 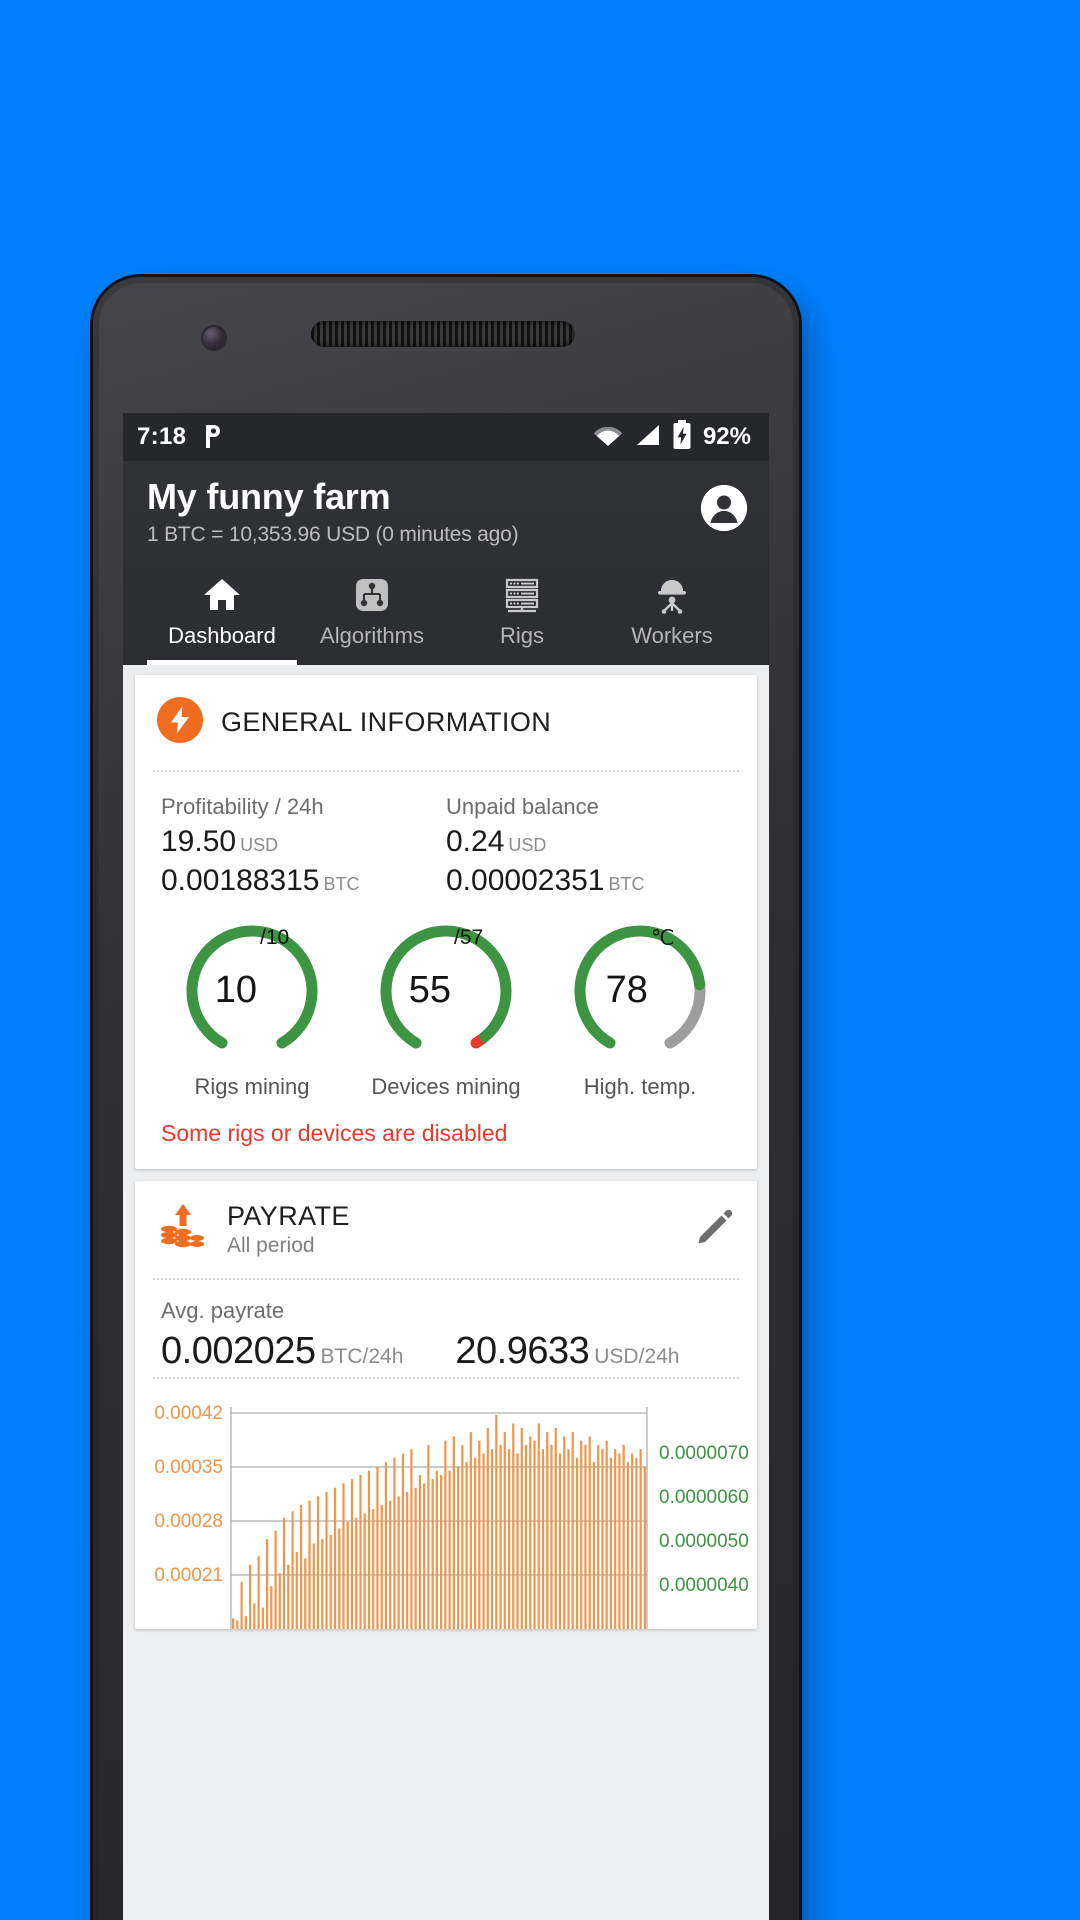 What do you see at coordinates (626, 990) in the screenshot?
I see `gauge-value: 78` at bounding box center [626, 990].